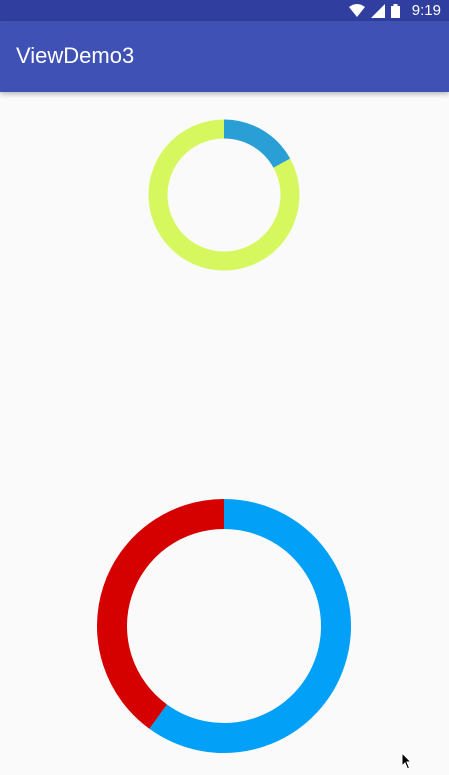  Describe the element at coordinates (377, 10) in the screenshot. I see `signal-icon` at that location.